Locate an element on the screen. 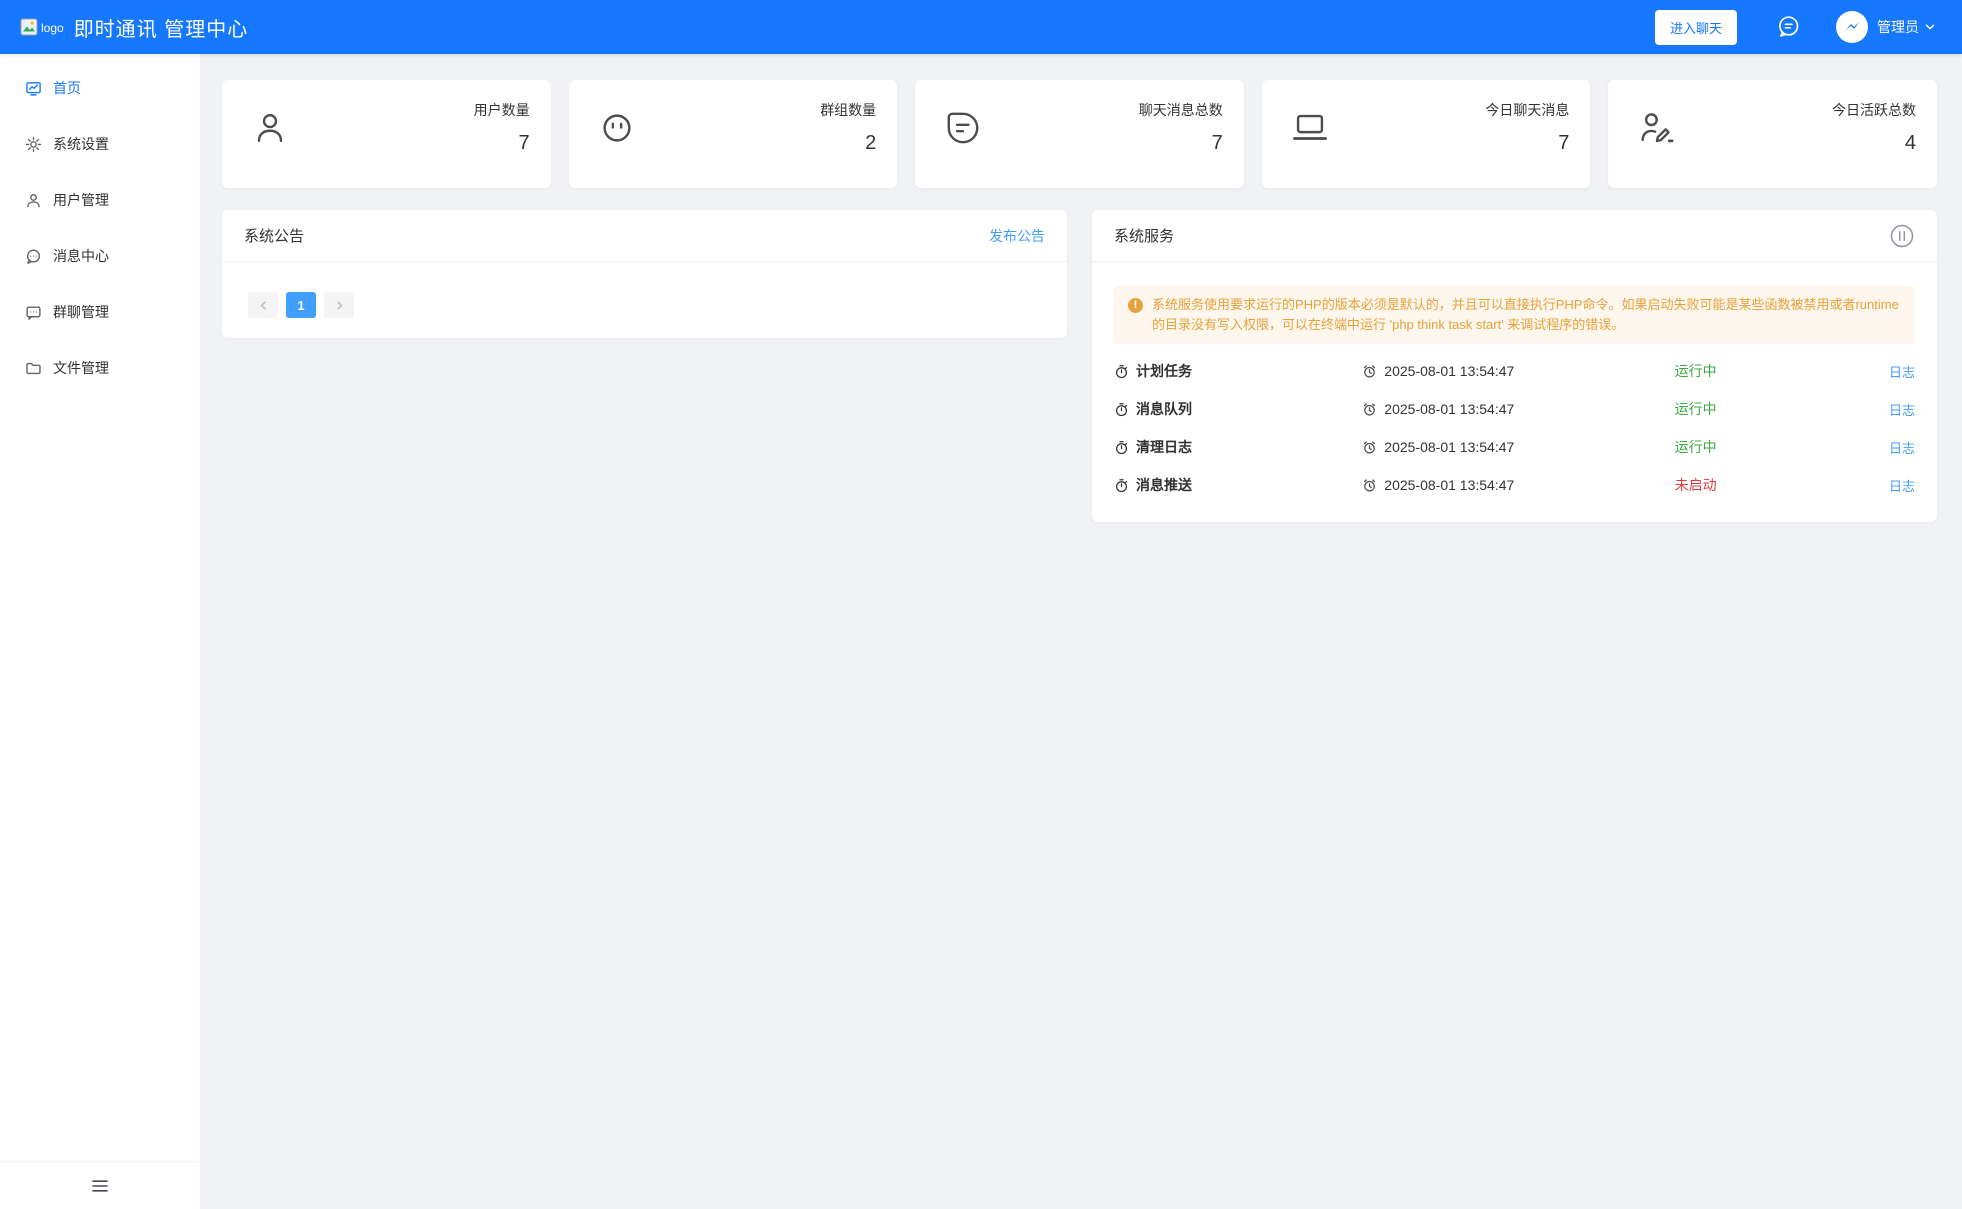 The height and width of the screenshot is (1209, 1962). admin-label: 管理员 is located at coordinates (1898, 27).